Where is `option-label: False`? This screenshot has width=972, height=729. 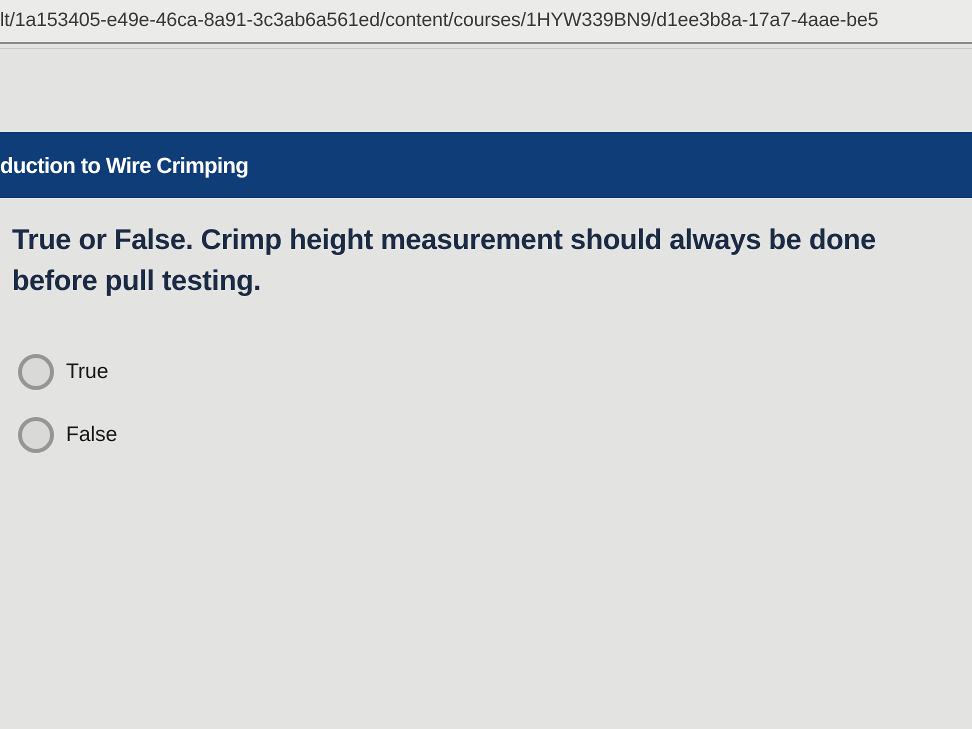
option-label: False is located at coordinates (92, 435).